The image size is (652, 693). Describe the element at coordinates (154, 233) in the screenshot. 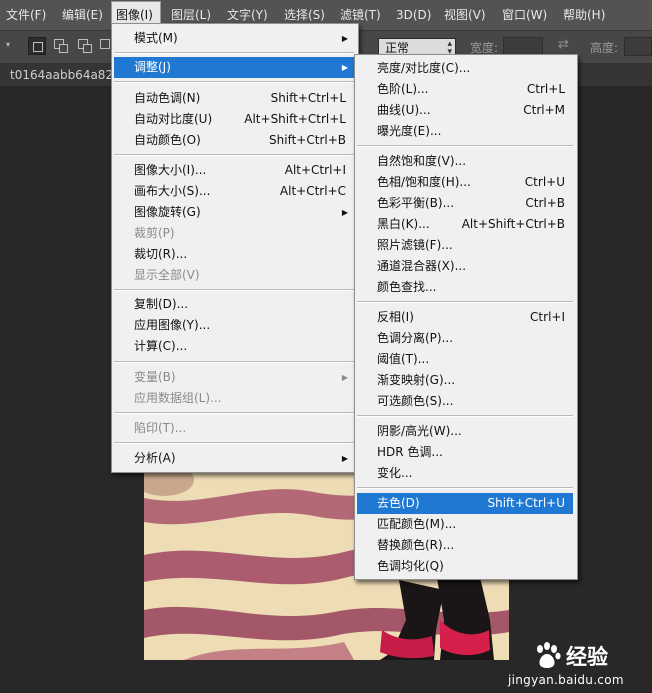

I see `menu-item-crop: 裁剪(P)` at that location.